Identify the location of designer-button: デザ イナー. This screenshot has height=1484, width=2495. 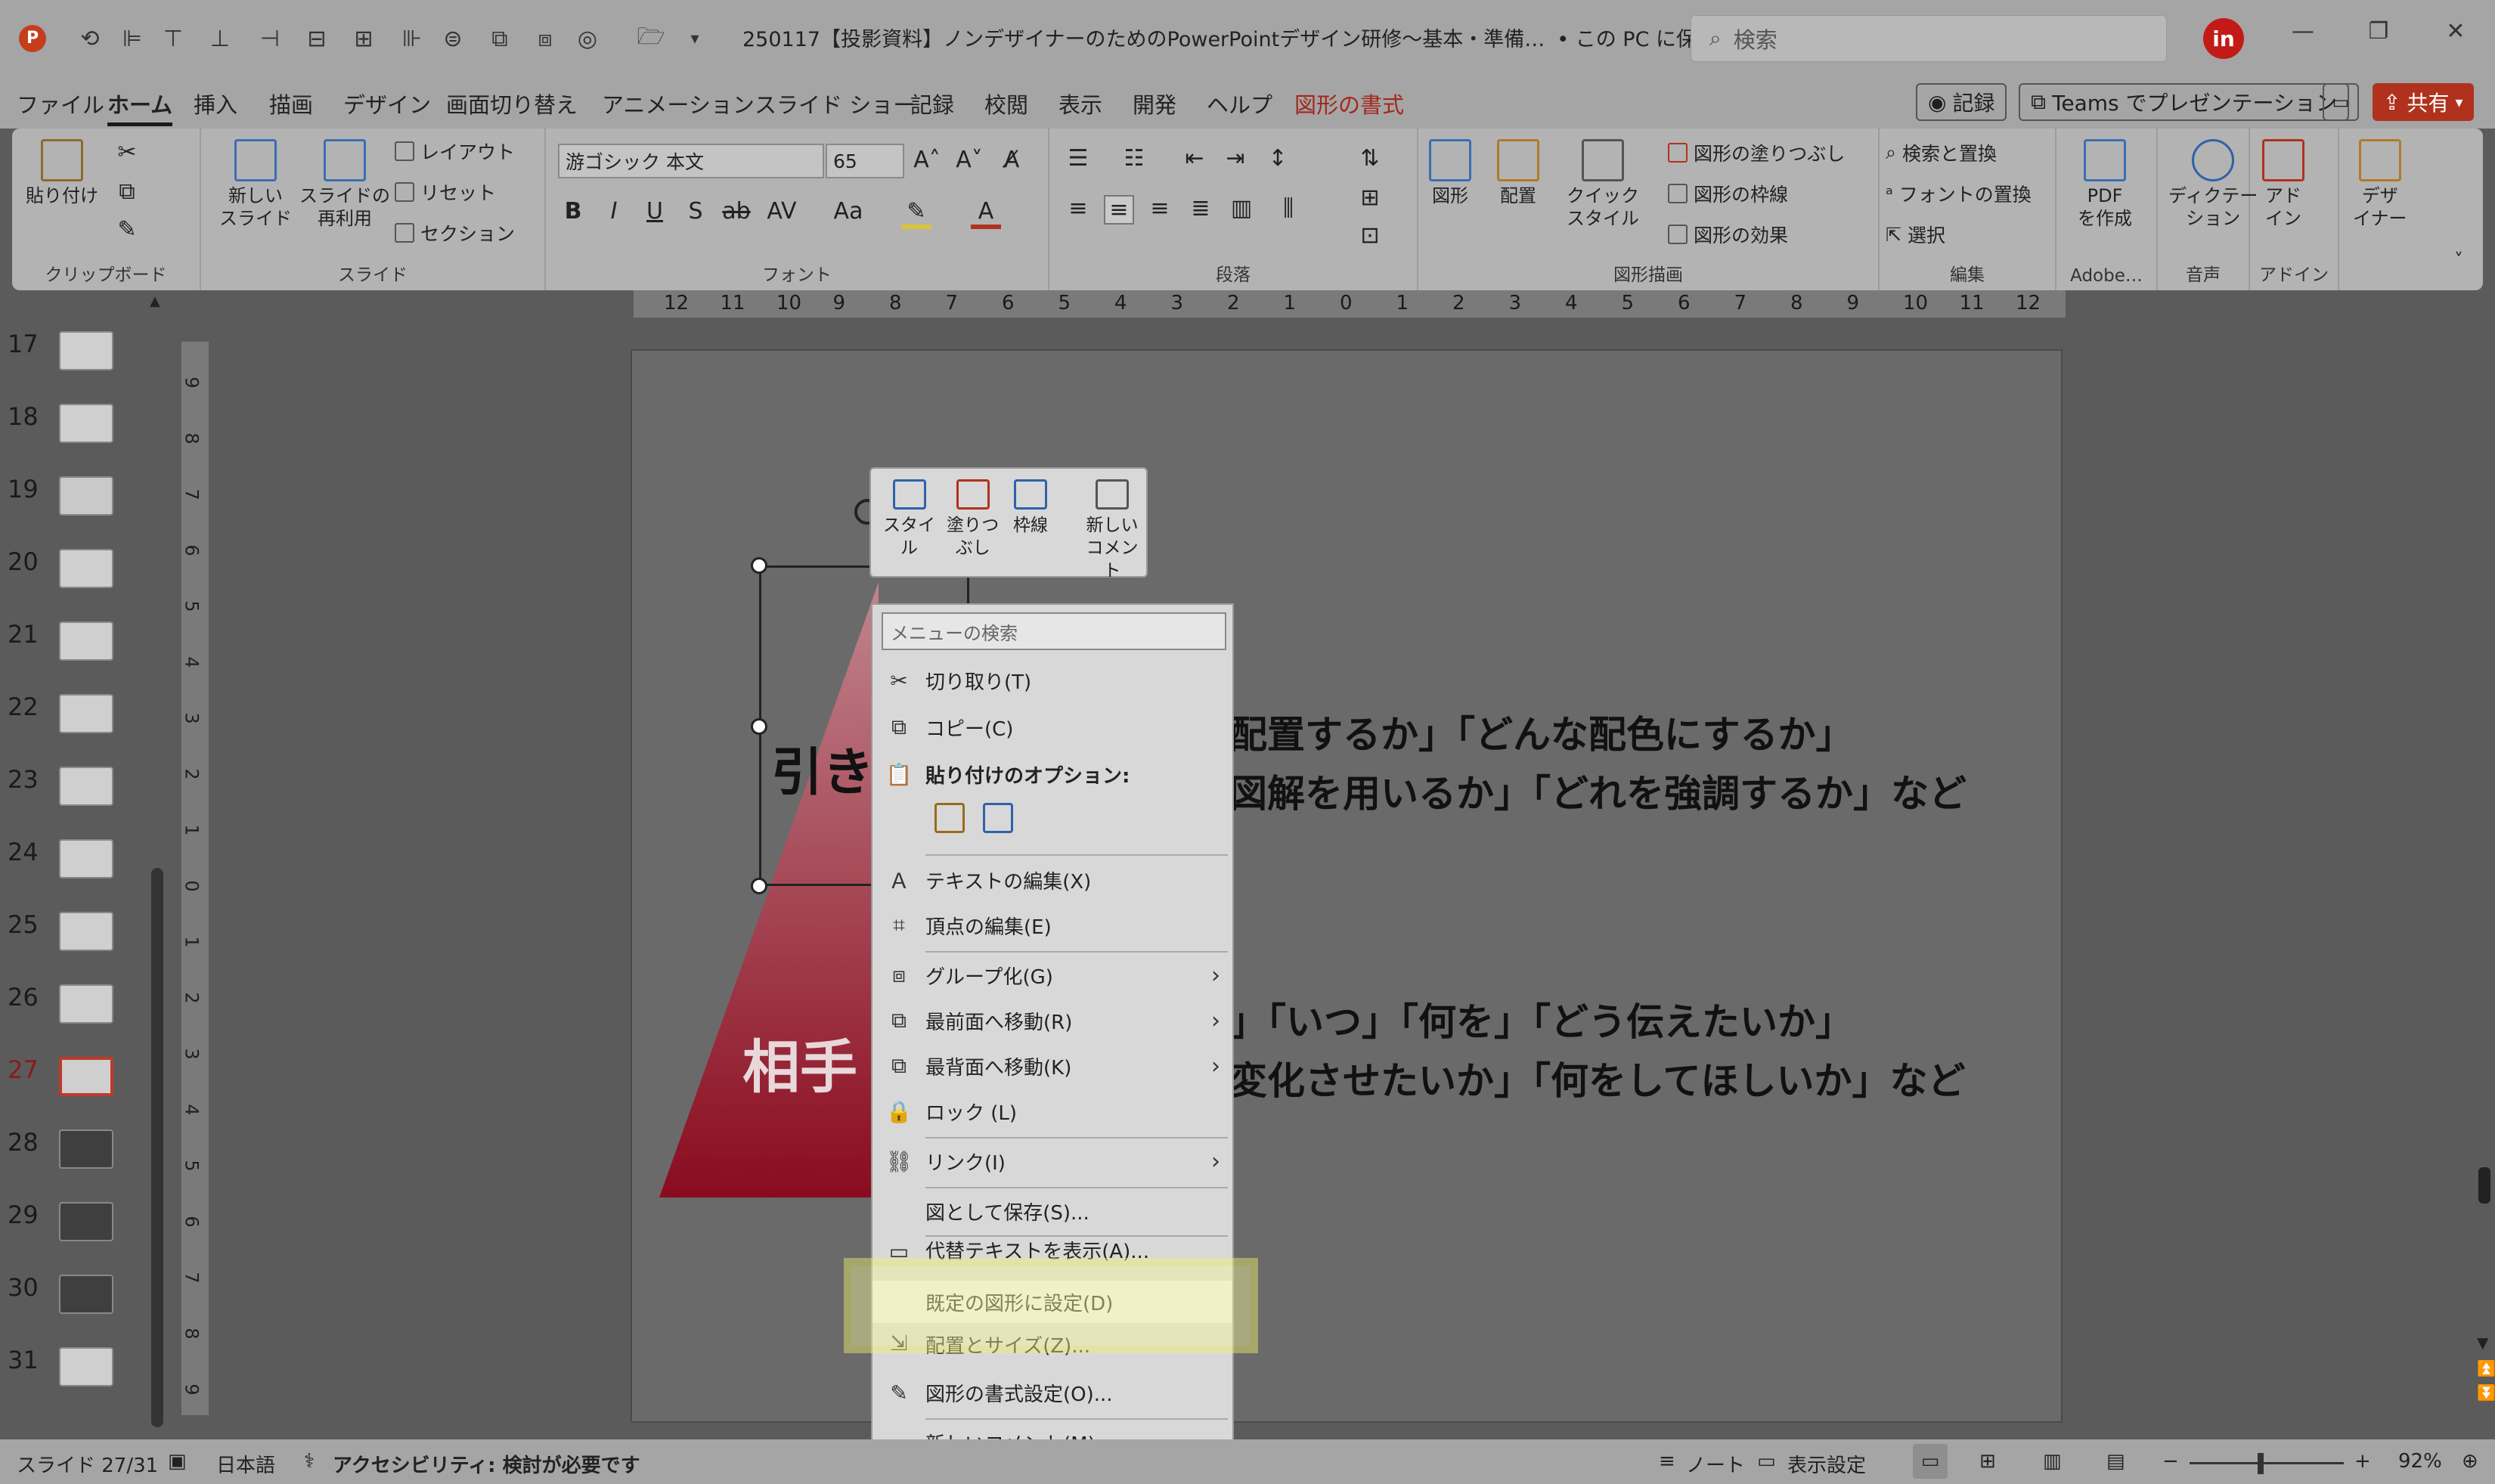
(2380, 184).